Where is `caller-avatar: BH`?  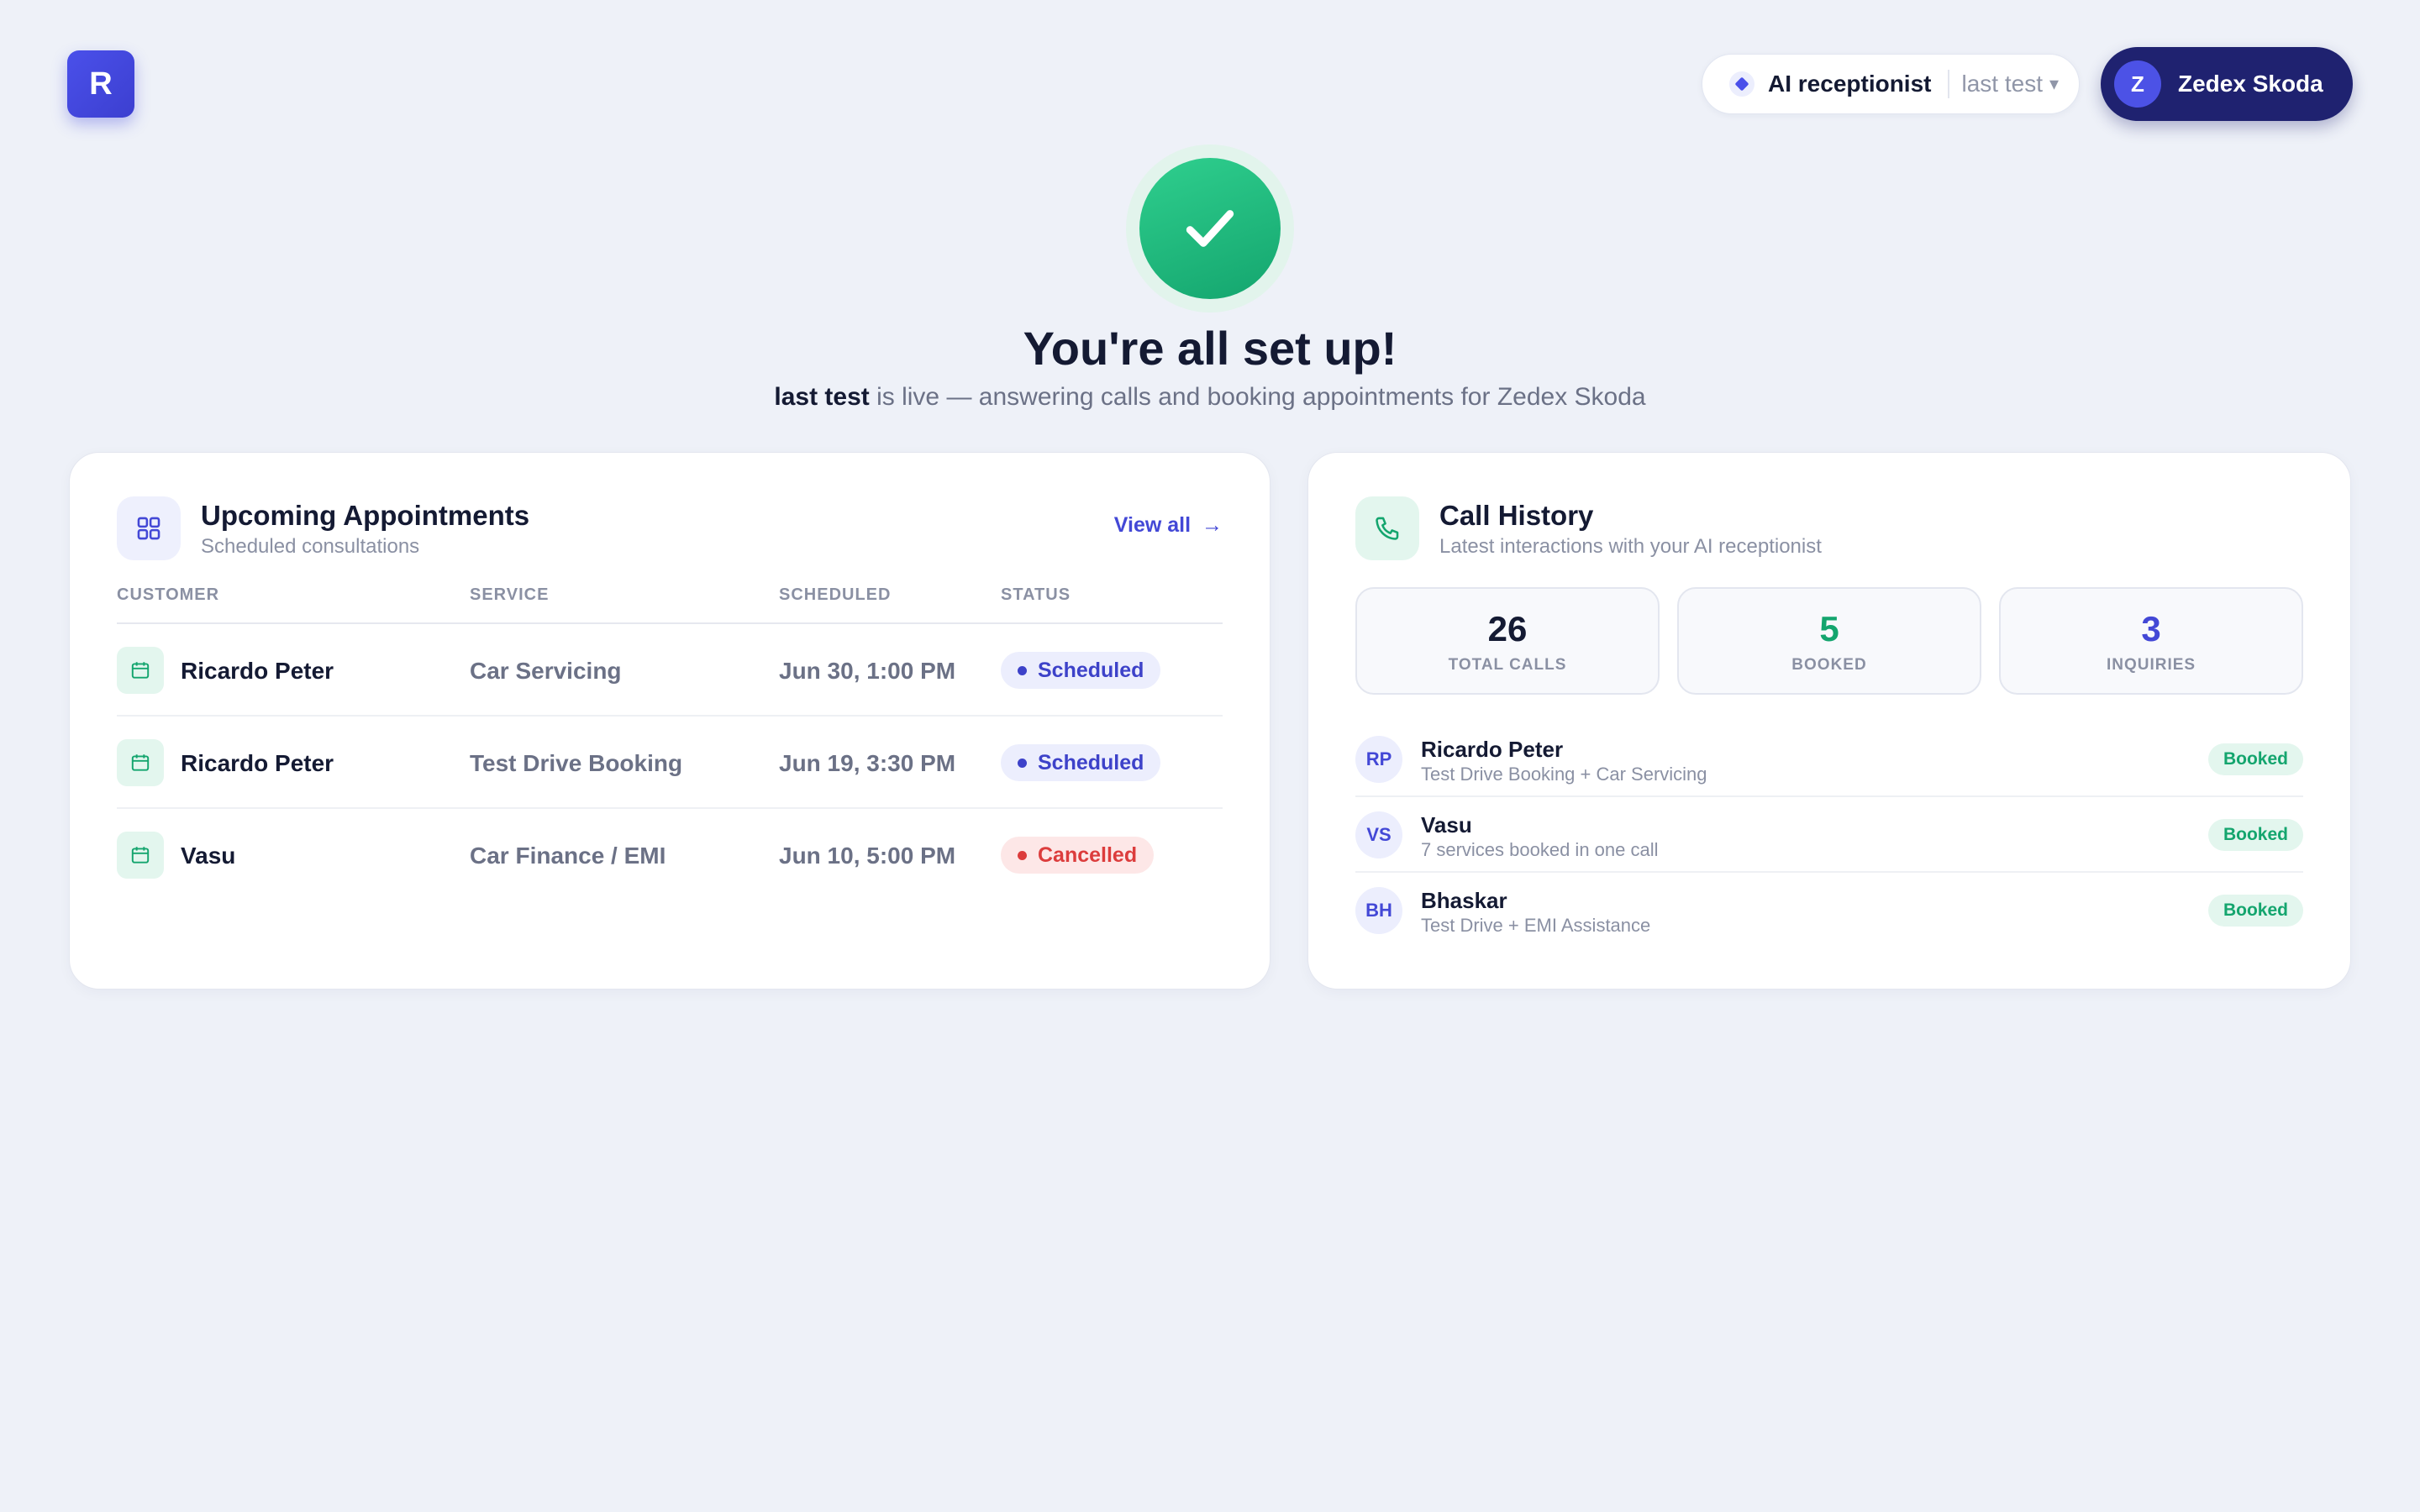
caller-avatar: BH is located at coordinates (1378, 910).